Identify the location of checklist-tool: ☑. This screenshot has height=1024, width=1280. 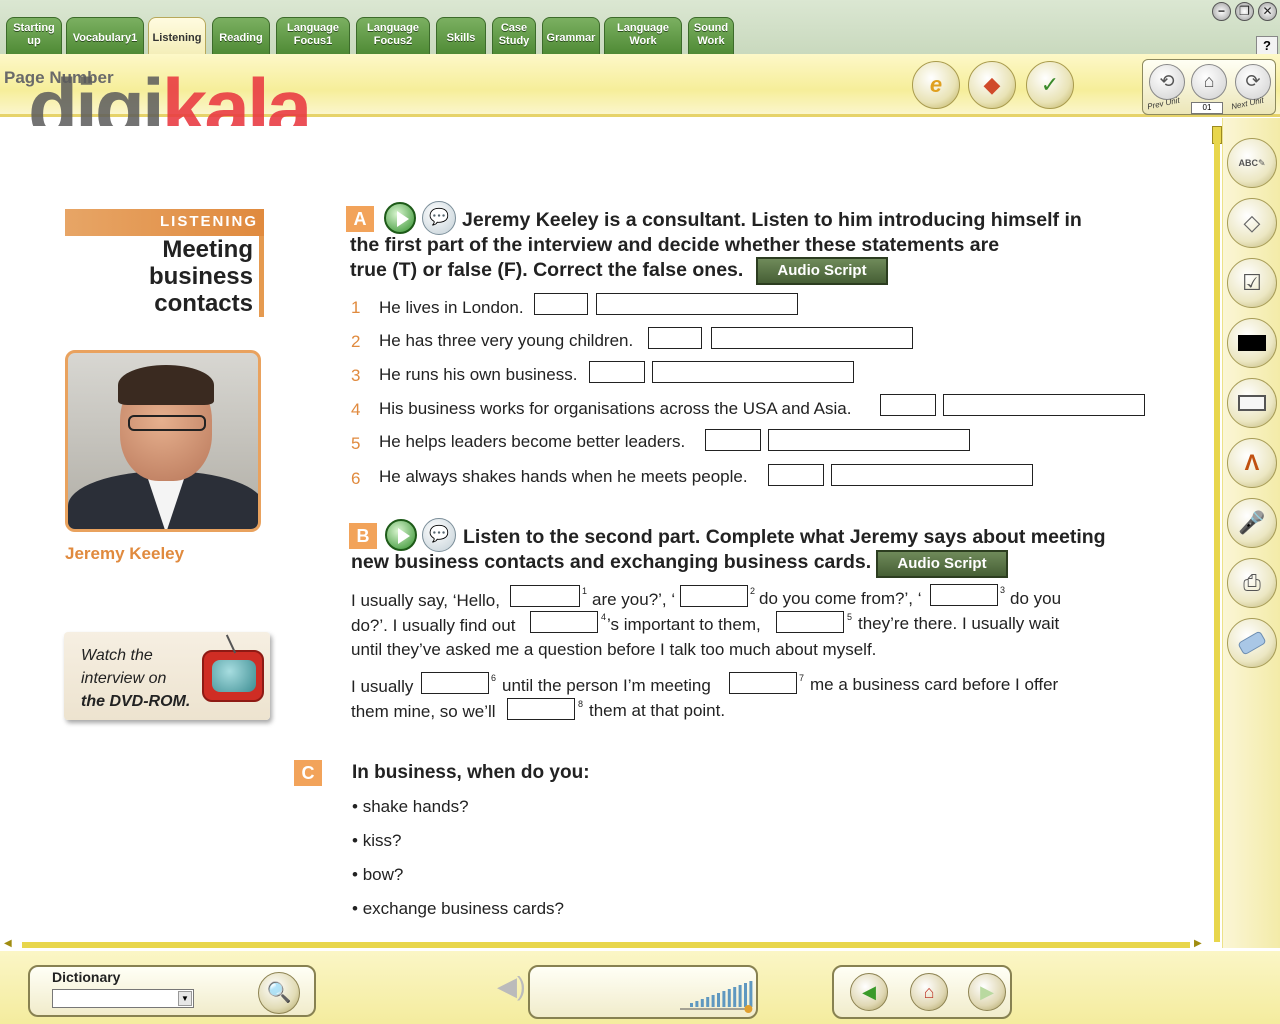
(1252, 283).